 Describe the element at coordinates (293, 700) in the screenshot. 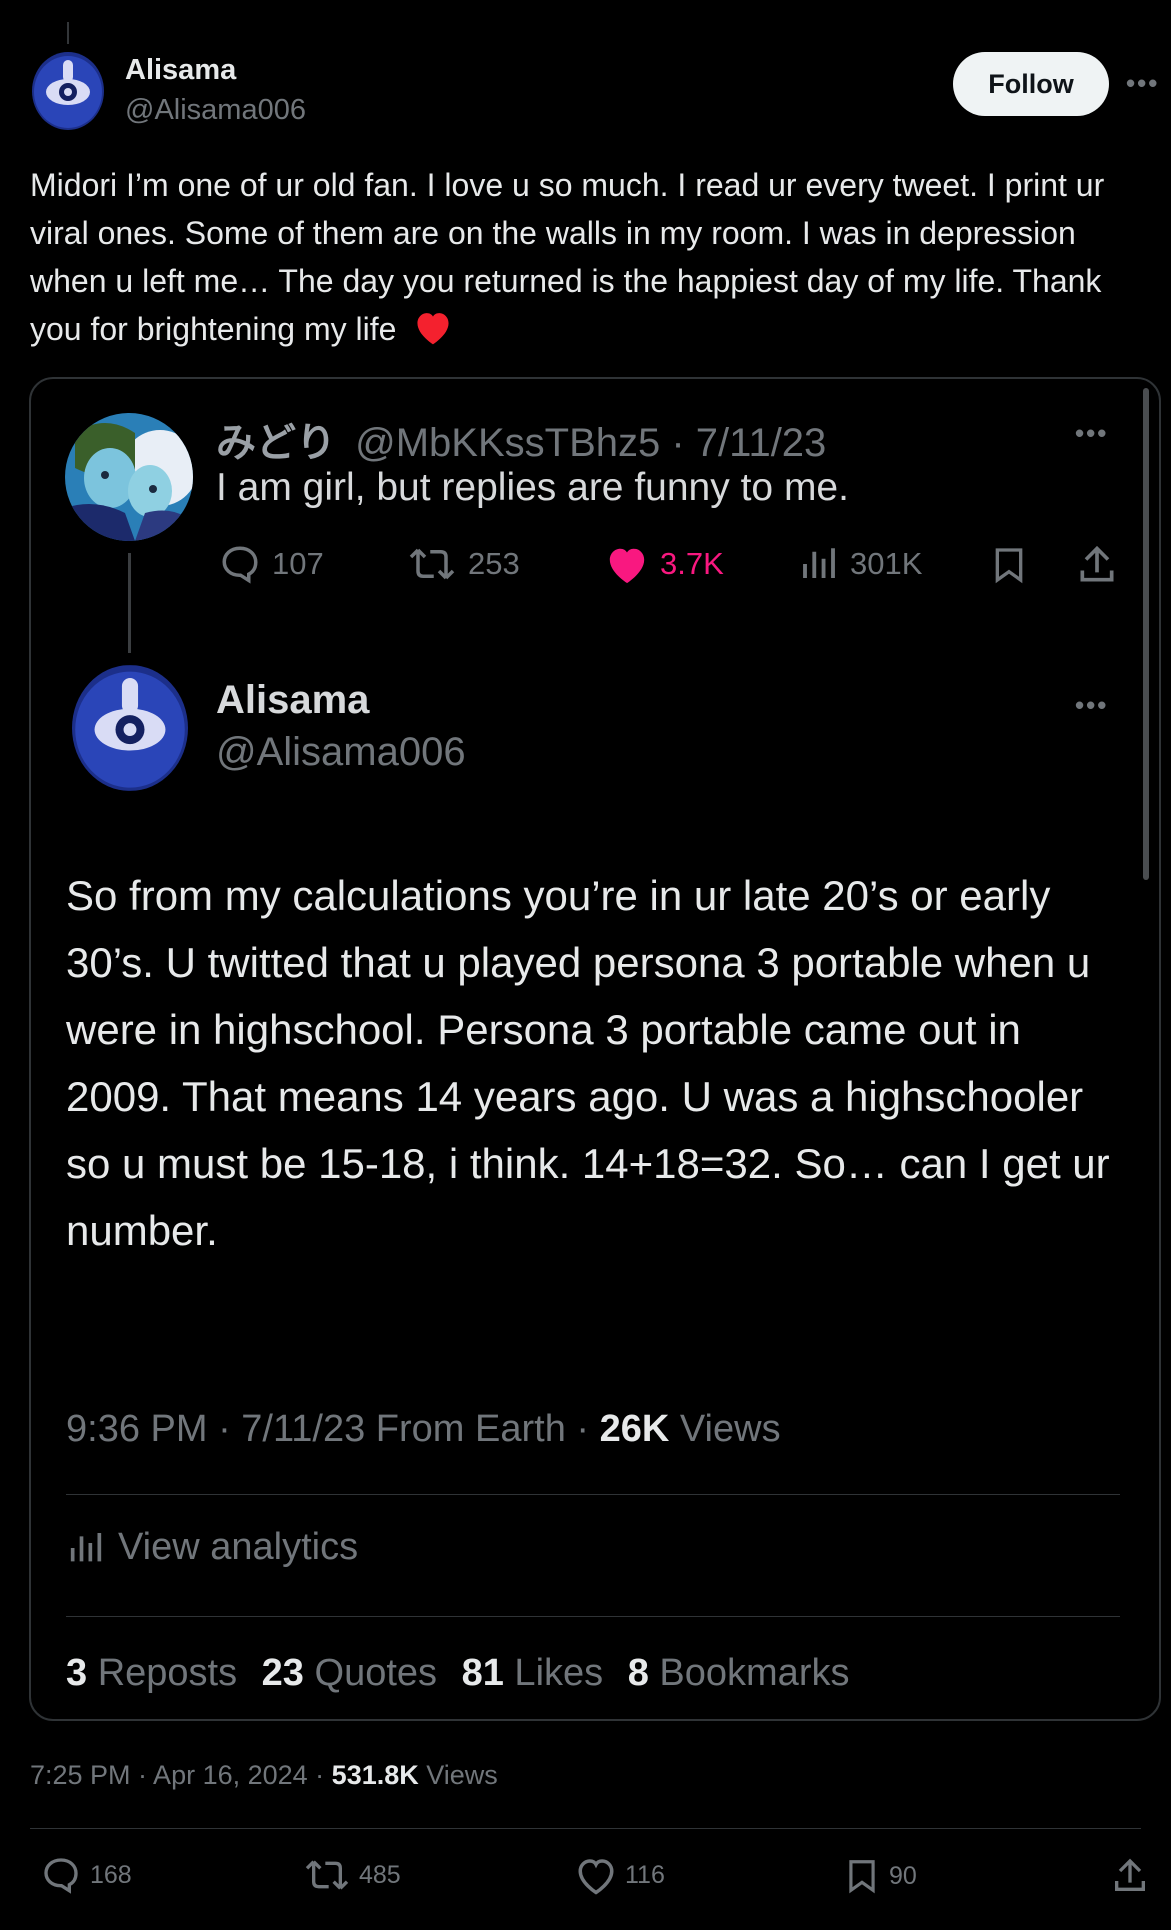

I see `reply-author-name: Alisama` at that location.